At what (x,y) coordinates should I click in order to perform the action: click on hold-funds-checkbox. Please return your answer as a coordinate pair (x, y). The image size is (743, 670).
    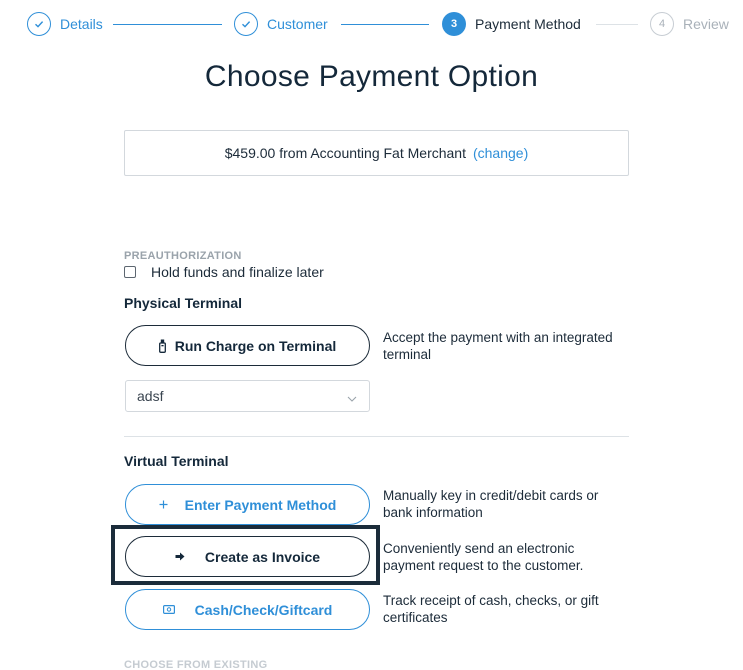
    Looking at the image, I should click on (130, 272).